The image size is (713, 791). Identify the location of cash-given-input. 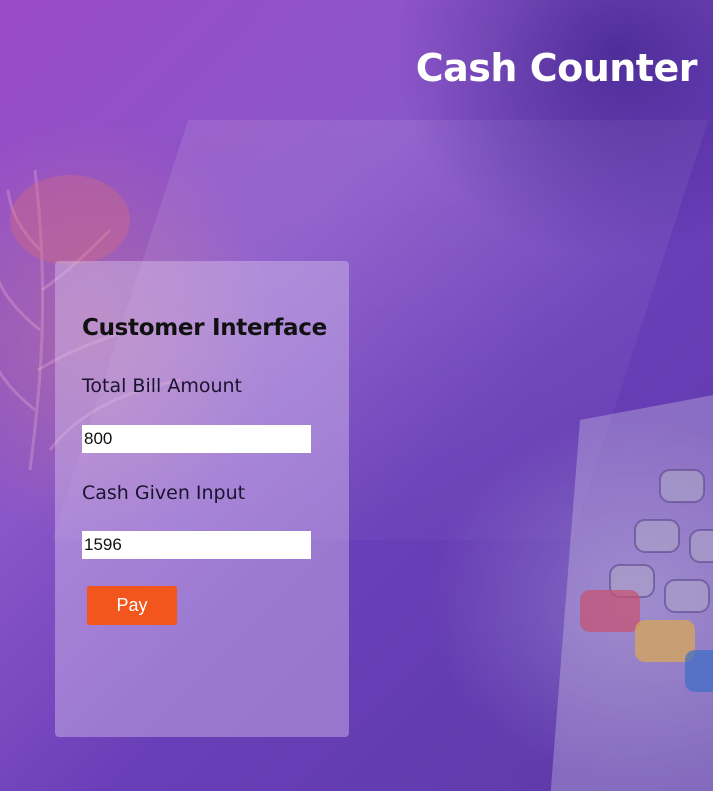
(196, 545).